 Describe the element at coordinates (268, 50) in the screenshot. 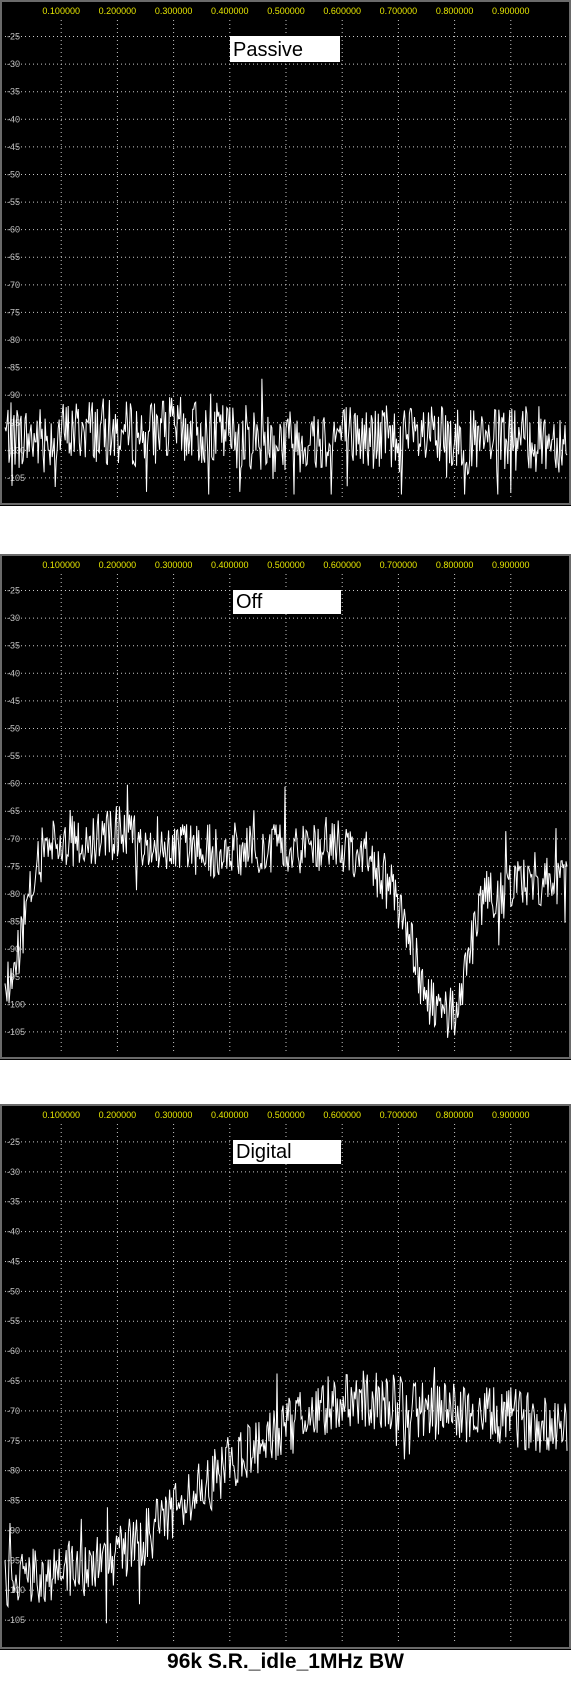

I see `panel-title: Passive` at that location.